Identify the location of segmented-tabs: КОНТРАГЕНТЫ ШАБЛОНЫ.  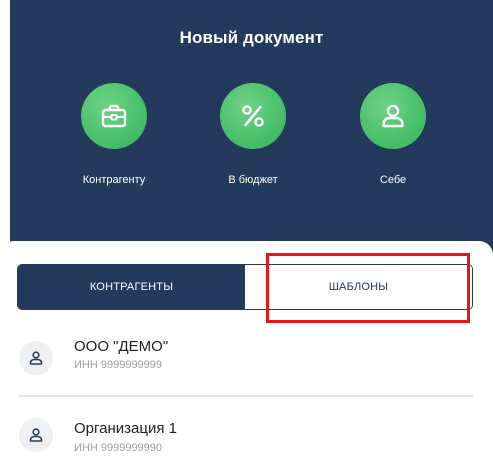
(245, 287).